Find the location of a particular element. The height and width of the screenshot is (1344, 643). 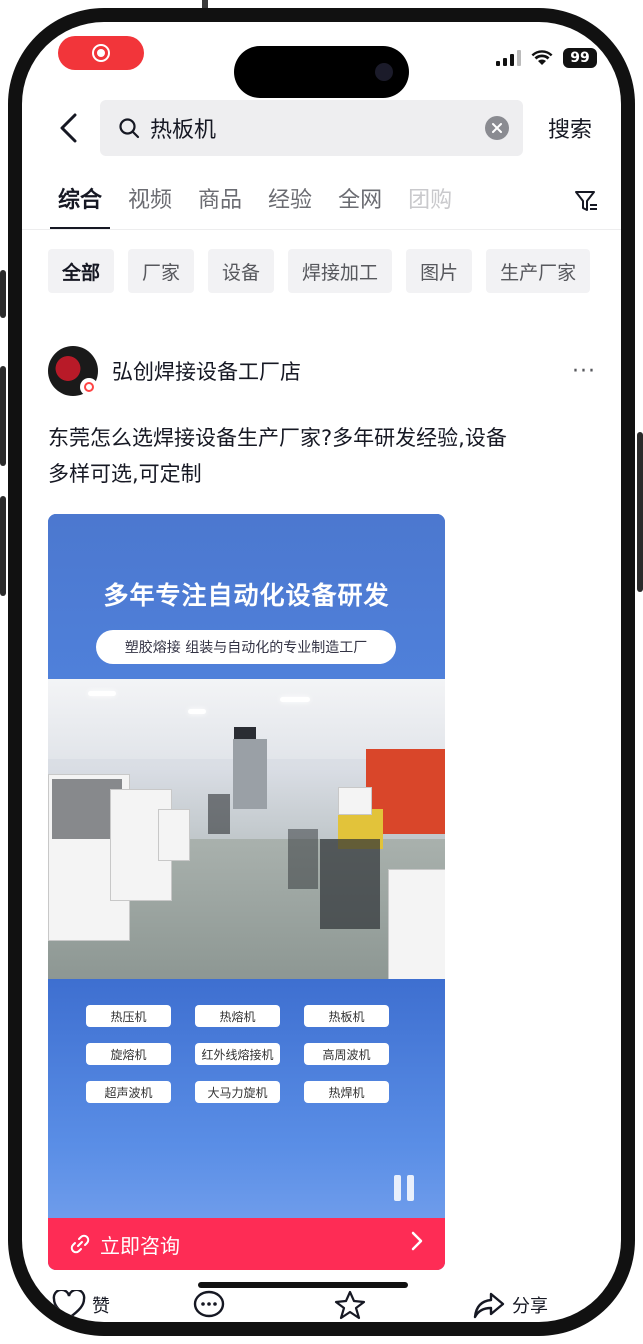

media-banner: 多年专注自动化设备研发 塑胶熔接 组装与自动化的专业制造工厂 is located at coordinates (246, 596).